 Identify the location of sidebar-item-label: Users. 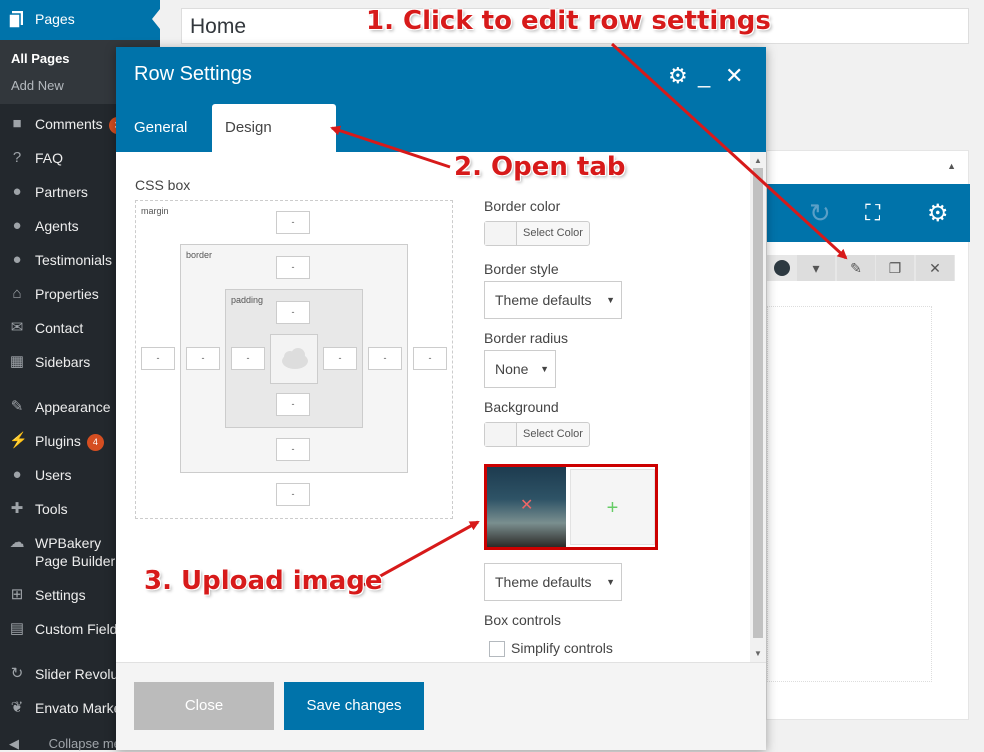
(53, 475).